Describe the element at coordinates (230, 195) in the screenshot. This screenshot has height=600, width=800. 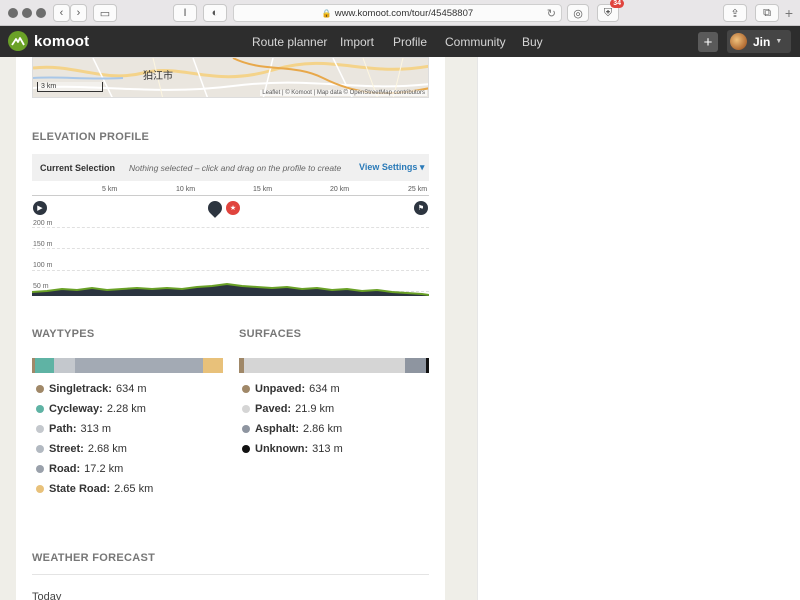
I see `axis-line` at that location.